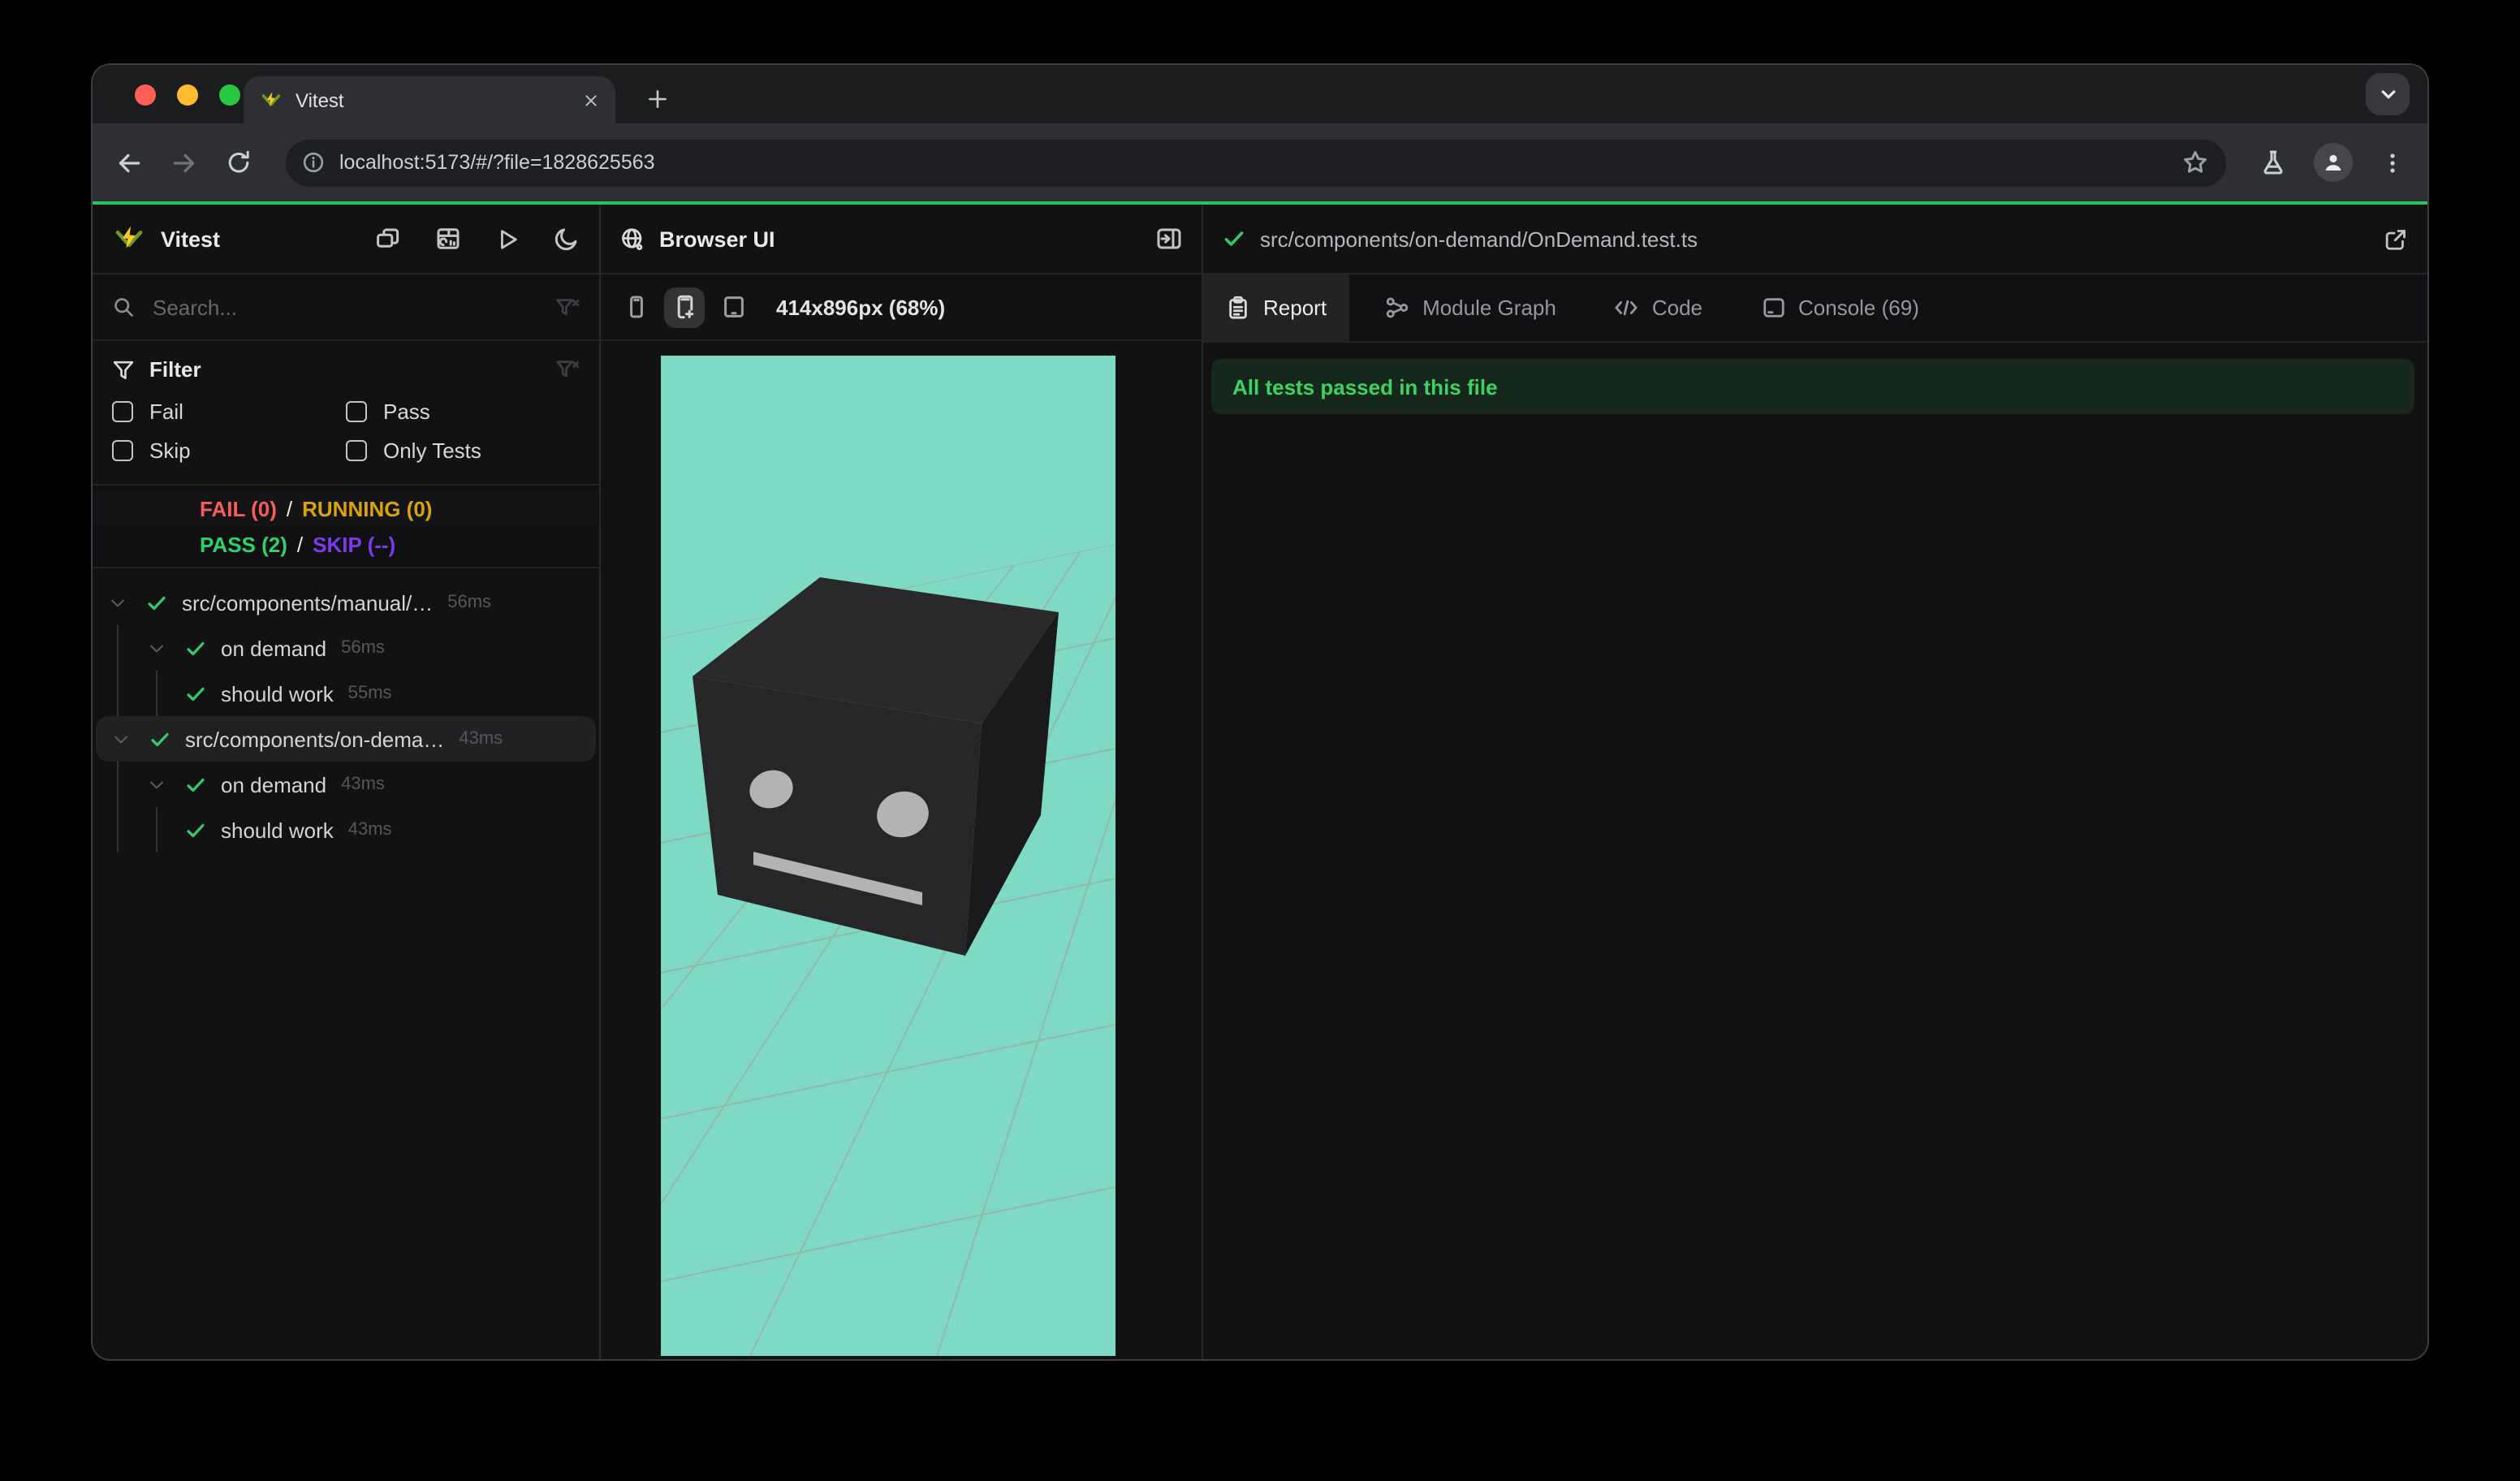 Image resolution: width=2520 pixels, height=1481 pixels. Describe the element at coordinates (320, 100) in the screenshot. I see `tab-title: Vitest` at that location.